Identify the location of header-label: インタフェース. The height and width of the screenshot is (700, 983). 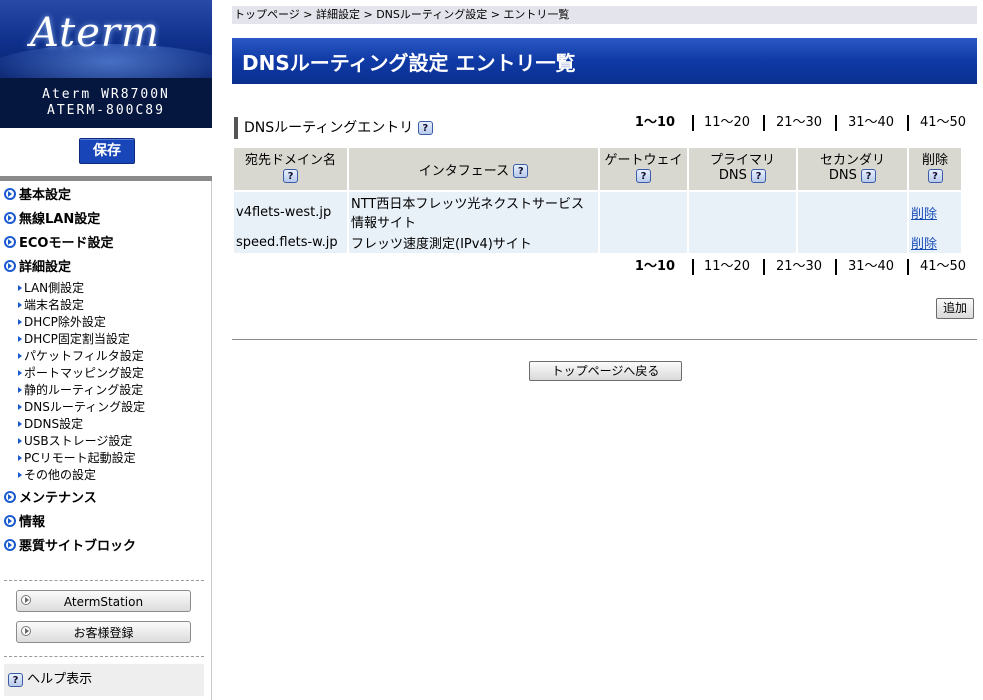
(464, 171).